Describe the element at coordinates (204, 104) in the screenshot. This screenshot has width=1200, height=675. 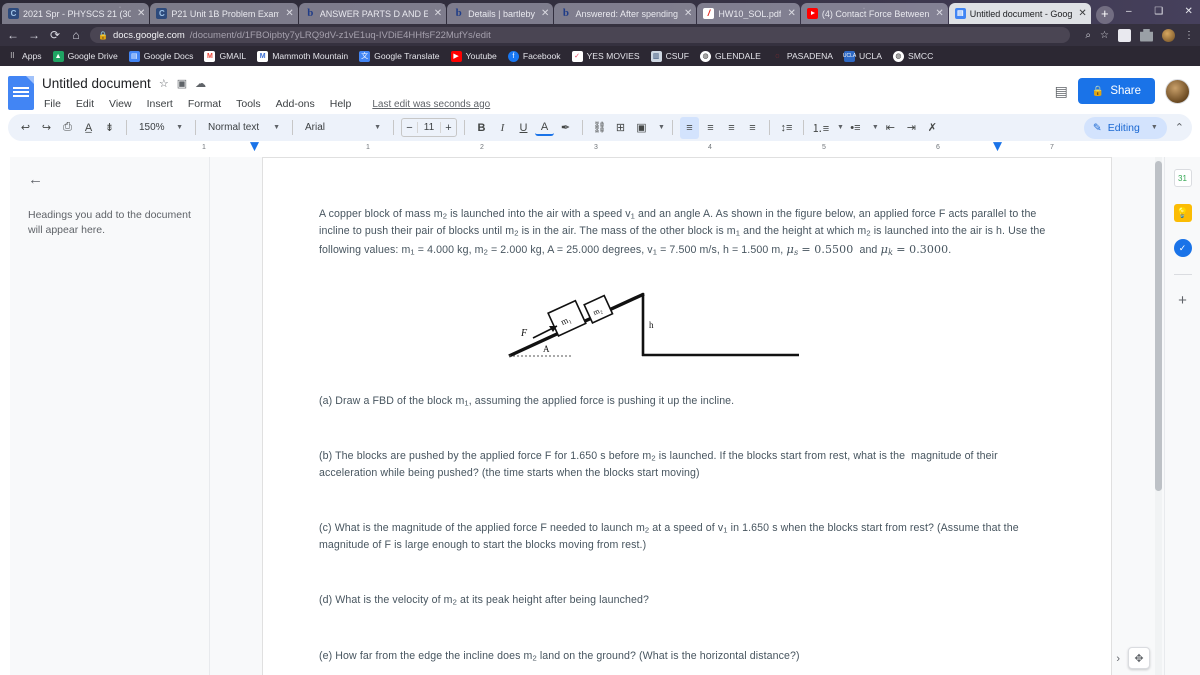
I see `menu-format: Format` at that location.